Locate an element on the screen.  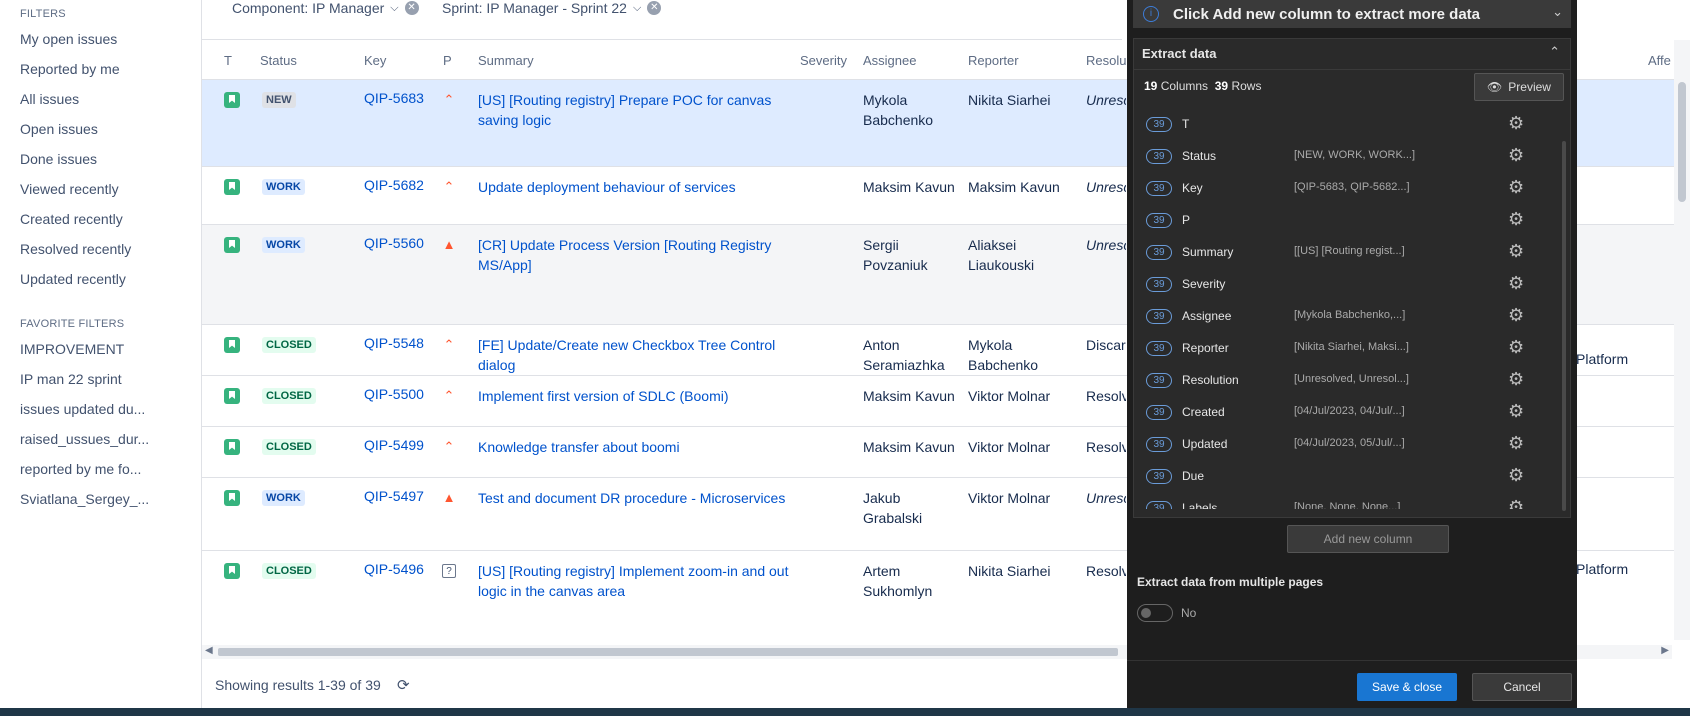
resolution-cell: Discar is located at coordinates (1106, 345).